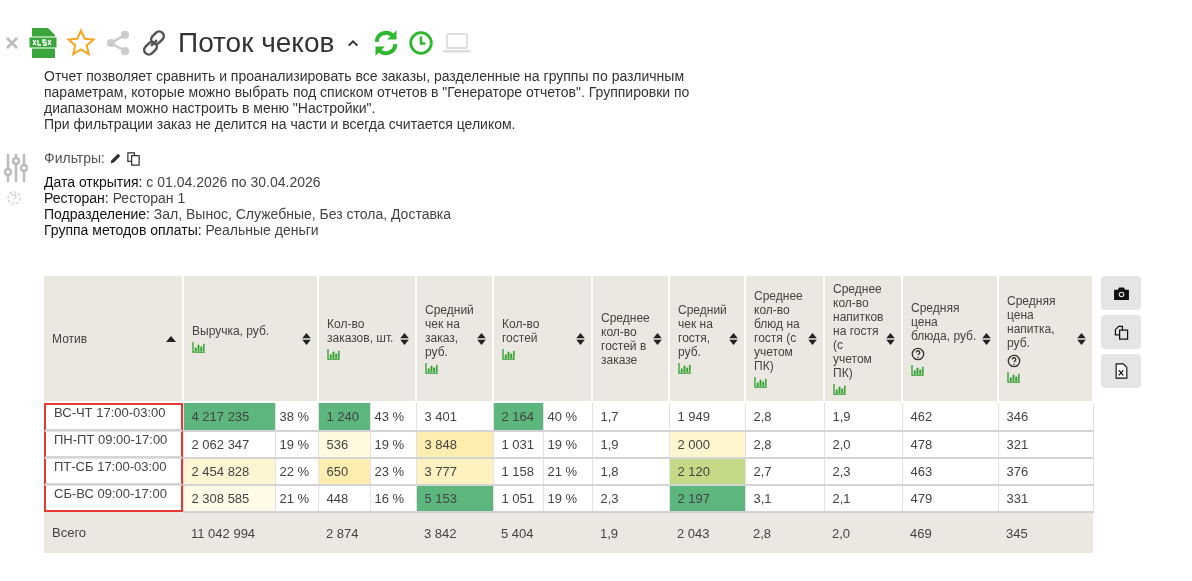  Describe the element at coordinates (171, 338) in the screenshot. I see `sort-ascending-icon` at that location.